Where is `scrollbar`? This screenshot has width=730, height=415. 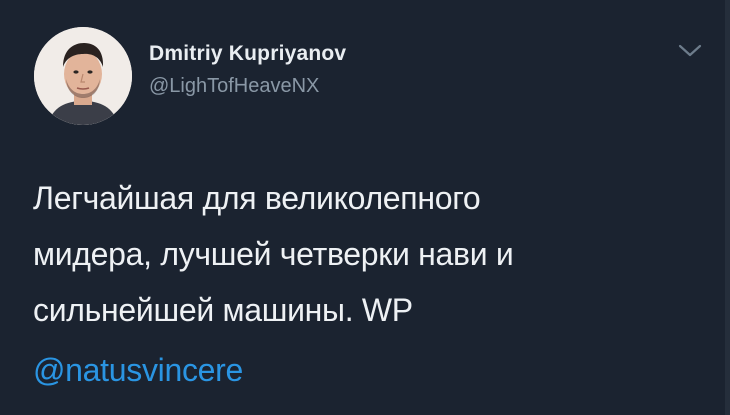 scrollbar is located at coordinates (727, 207).